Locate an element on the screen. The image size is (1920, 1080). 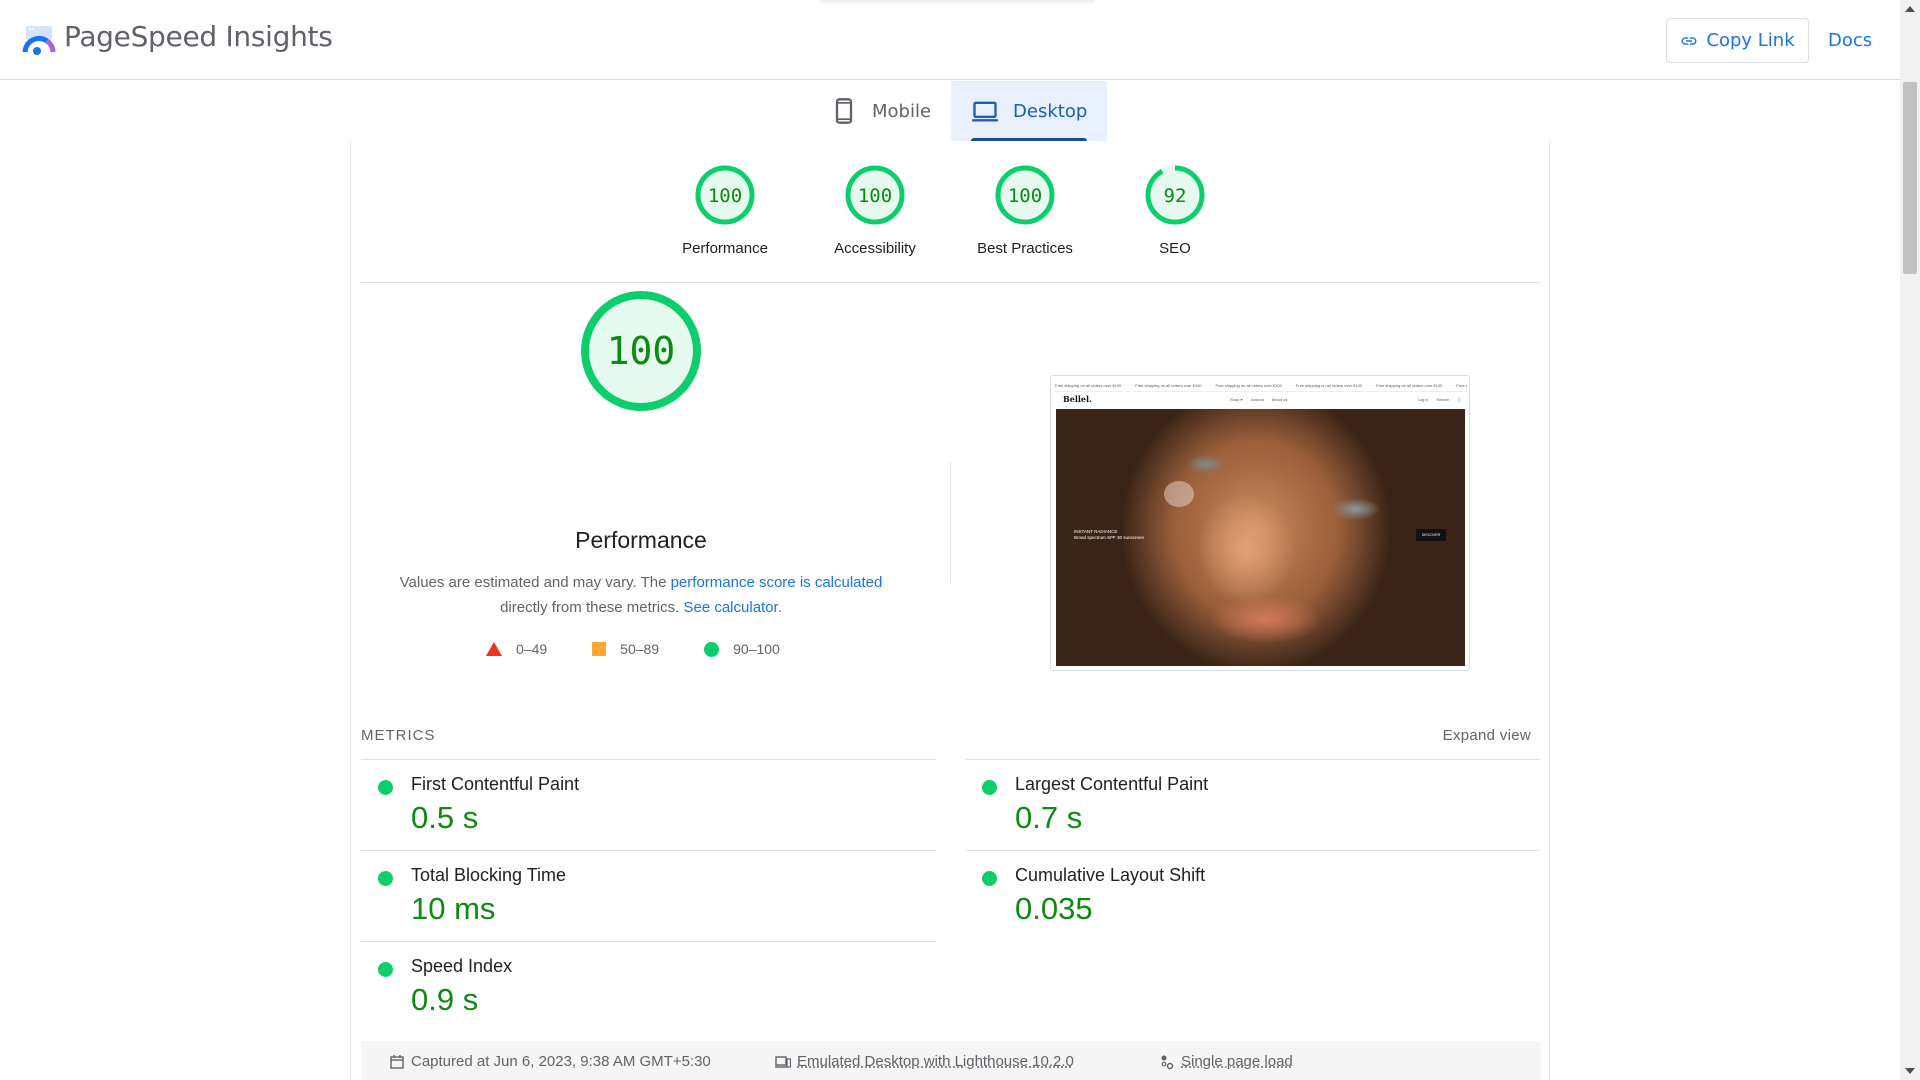
desc-text: Values are estimated and may vary. The is located at coordinates (535, 582).